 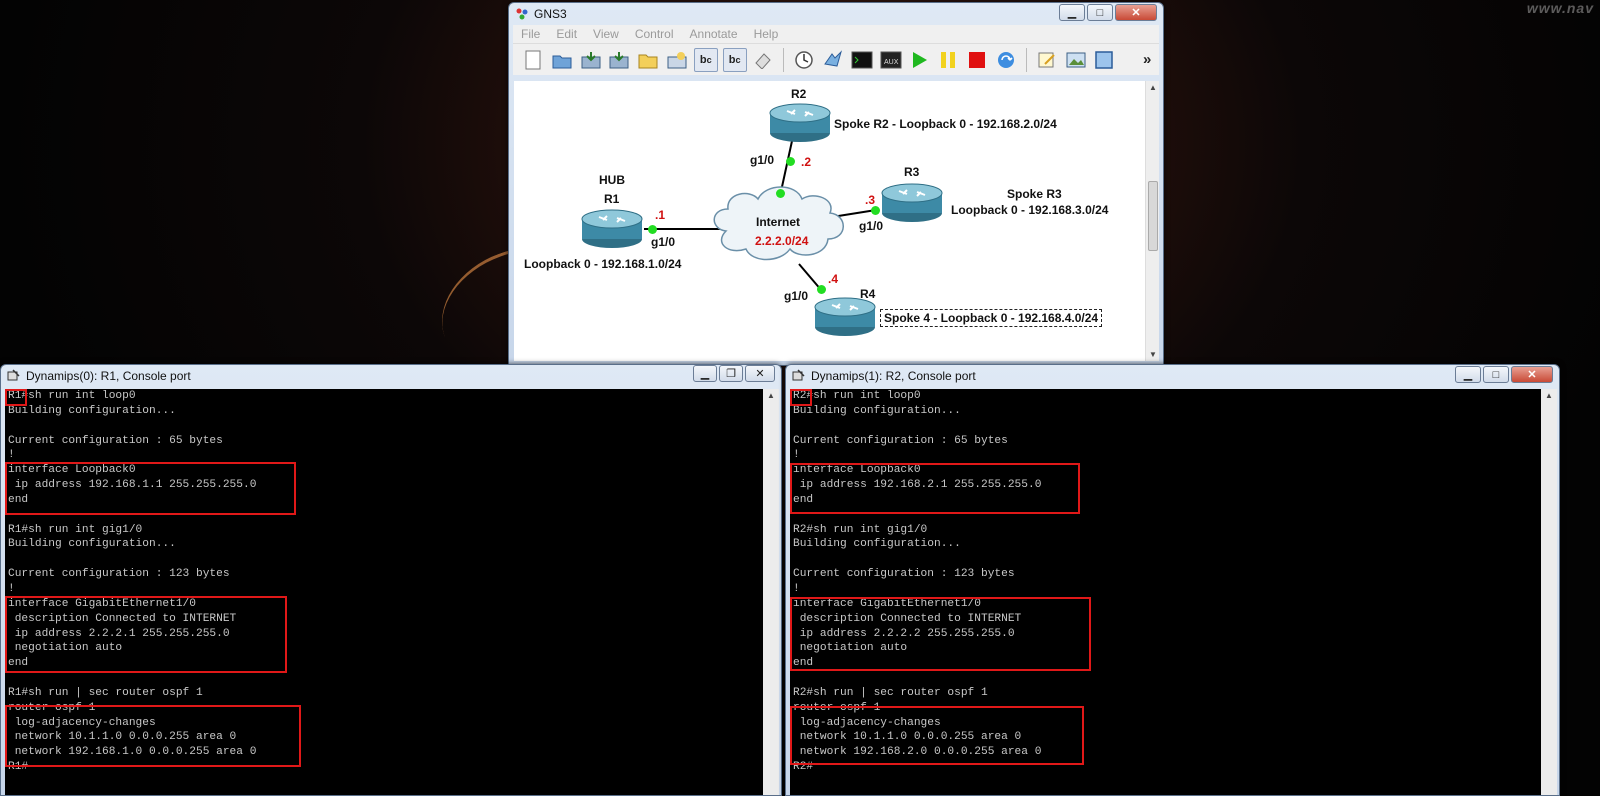 What do you see at coordinates (606, 34) in the screenshot?
I see `menu-view: View` at bounding box center [606, 34].